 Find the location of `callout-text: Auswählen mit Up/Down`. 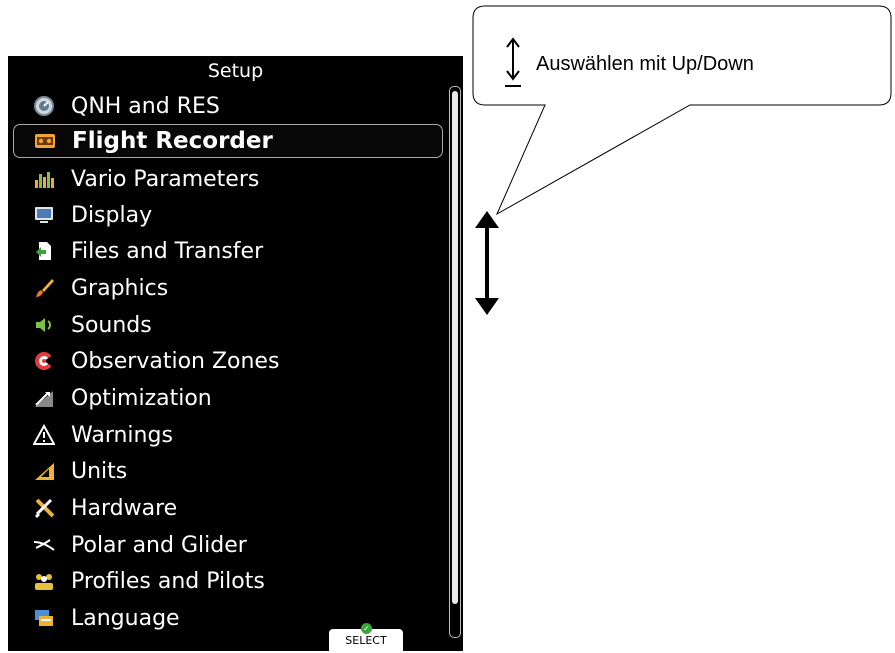

callout-text: Auswählen mit Up/Down is located at coordinates (645, 64).